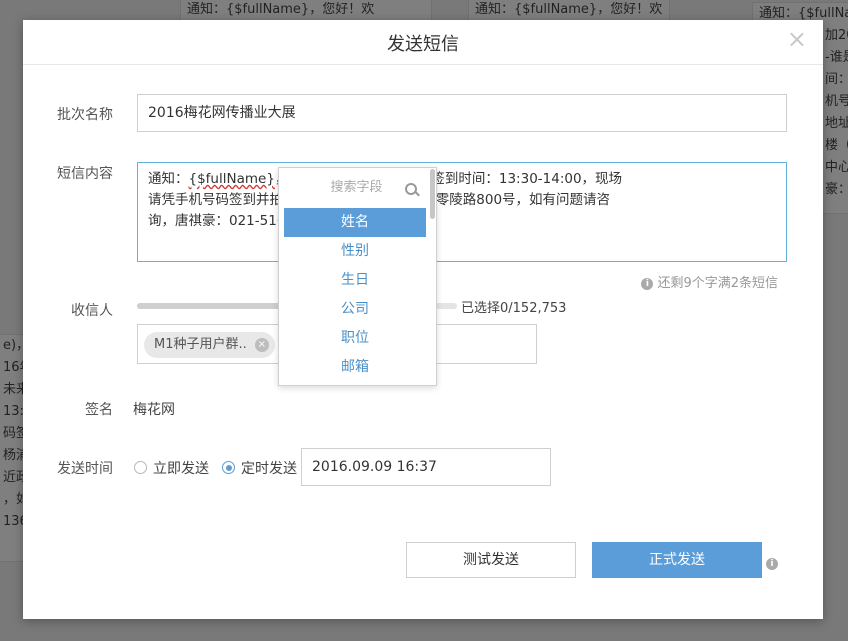  Describe the element at coordinates (355, 309) in the screenshot. I see `field-option: 公司` at that location.